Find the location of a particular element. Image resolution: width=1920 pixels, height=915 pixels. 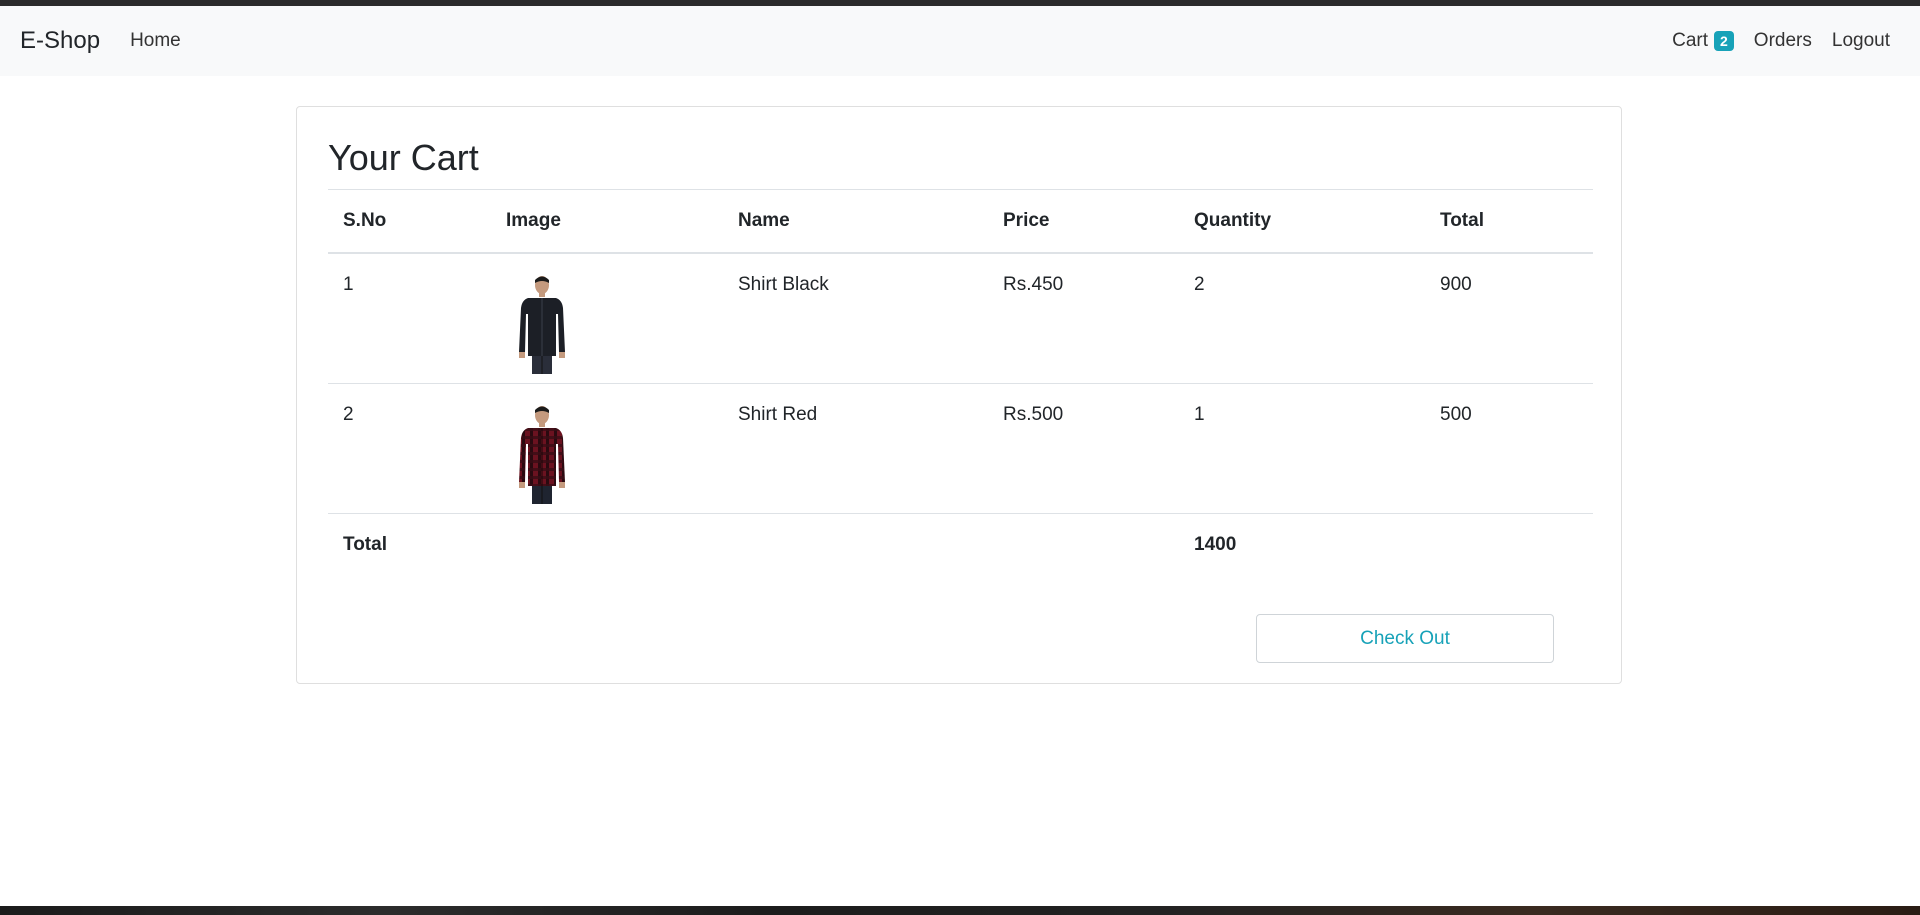

cart-total-empty-cell is located at coordinates (1509, 544).